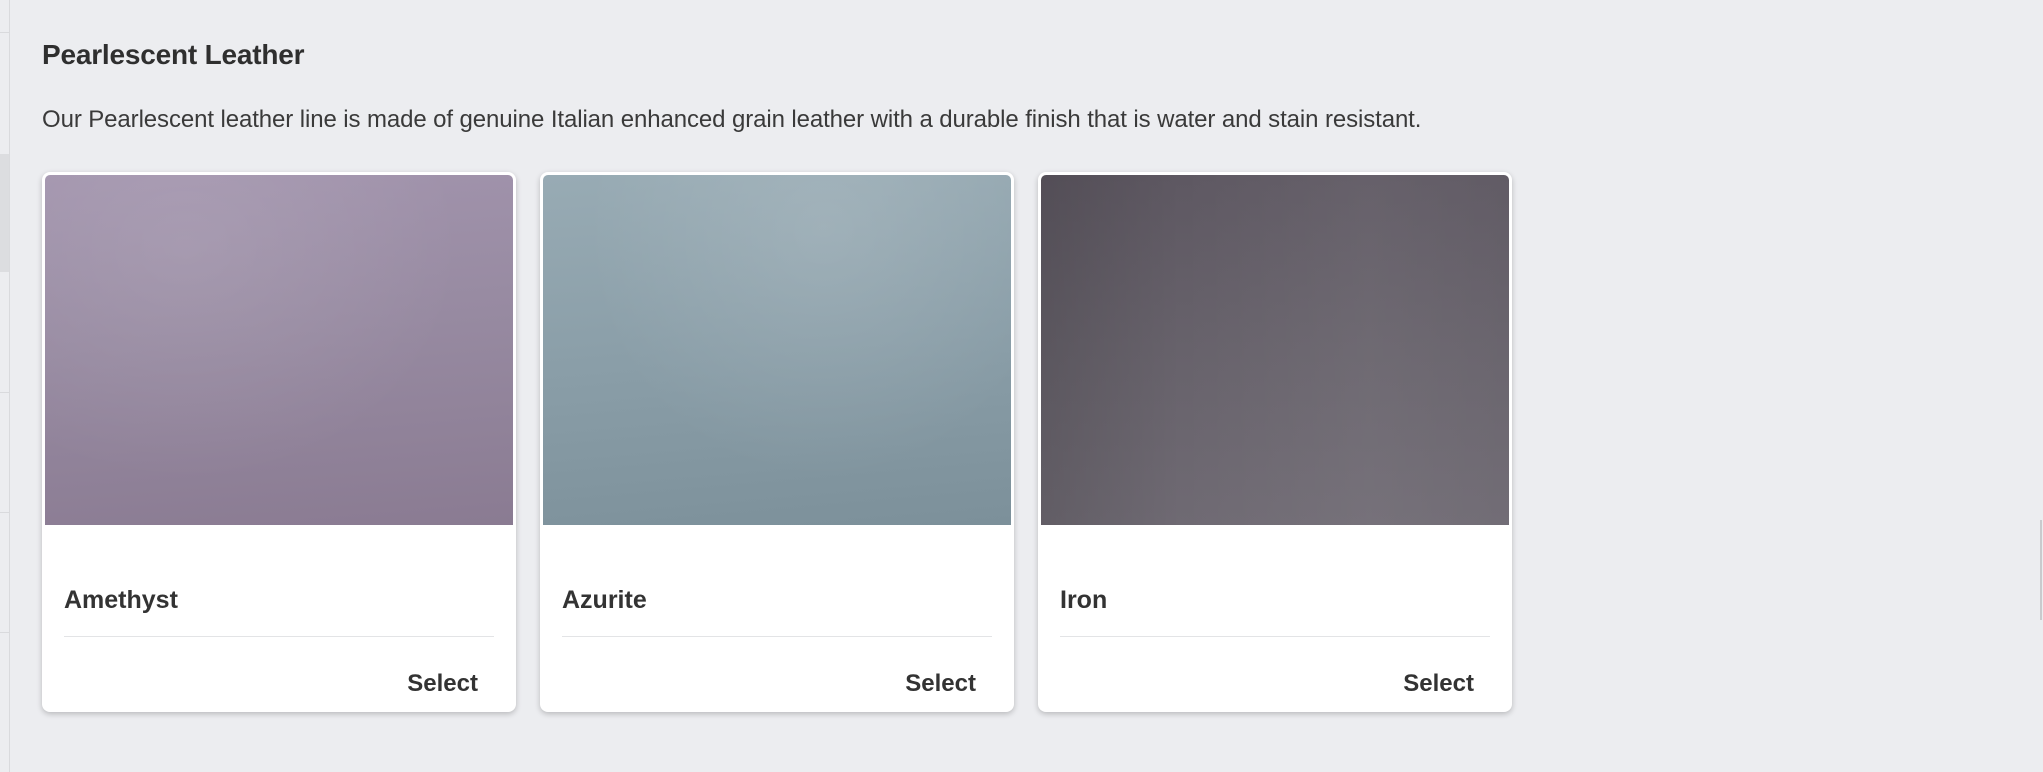 The width and height of the screenshot is (2043, 772). Describe the element at coordinates (173, 54) in the screenshot. I see `section-title: Pearlescent Leather` at that location.